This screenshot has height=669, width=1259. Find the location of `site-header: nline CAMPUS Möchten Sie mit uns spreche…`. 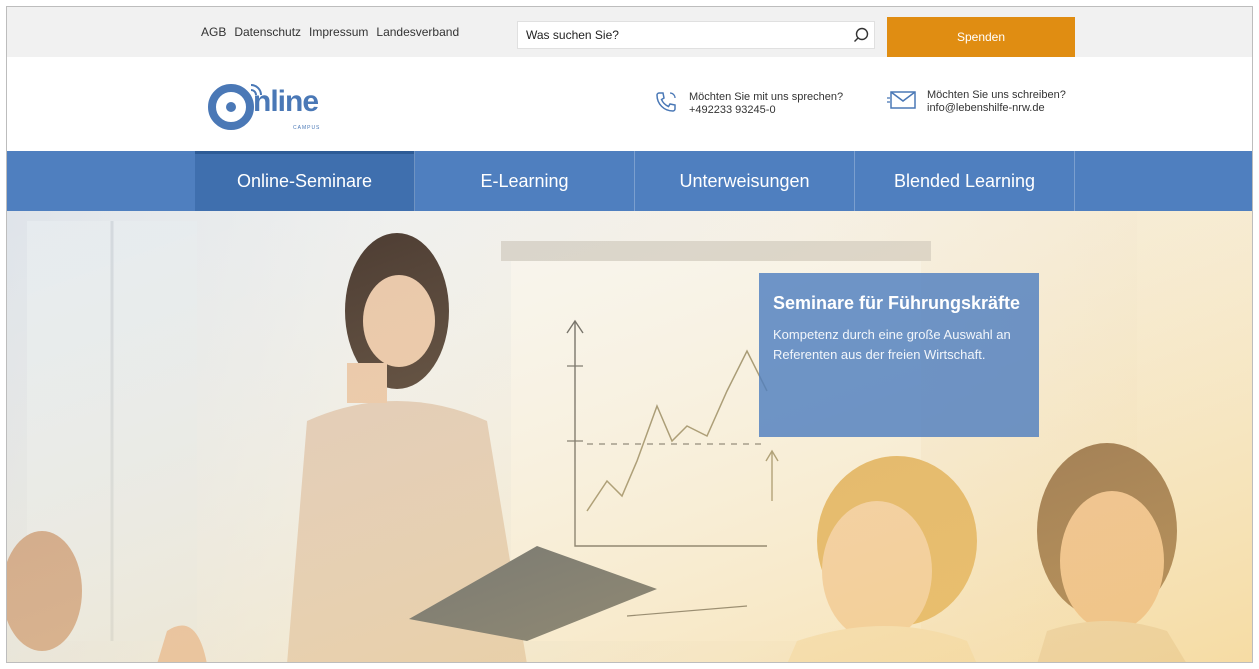

site-header: nline CAMPUS Möchten Sie mit uns spreche… is located at coordinates (629, 104).